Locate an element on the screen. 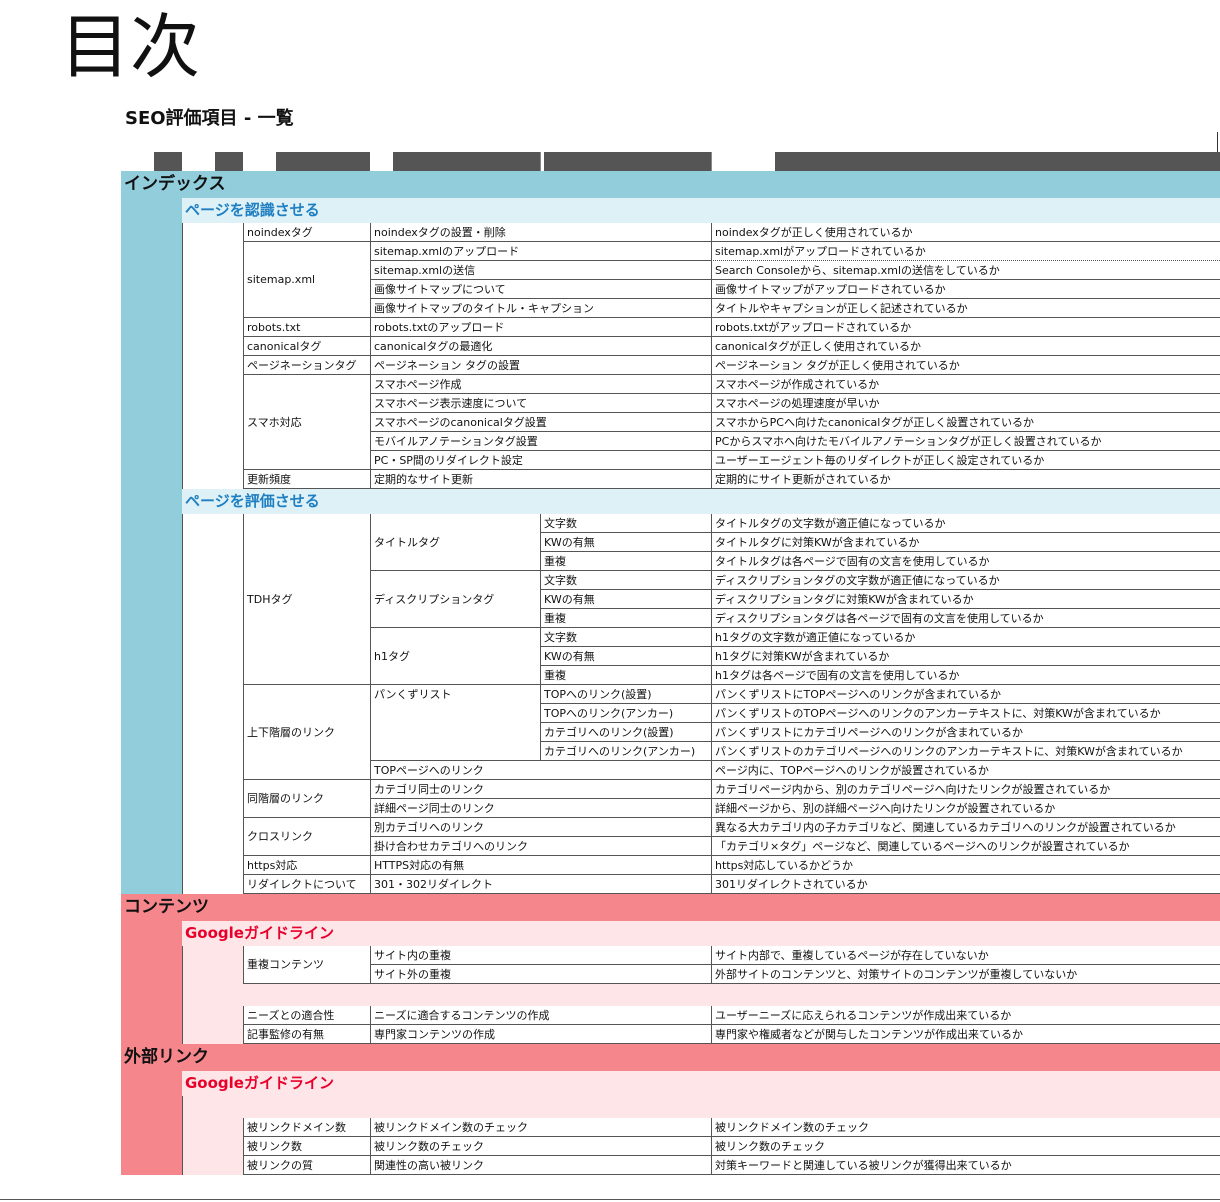 Image resolution: width=1220 pixels, height=1202 pixels. category-row: インデックス is located at coordinates (670, 184).